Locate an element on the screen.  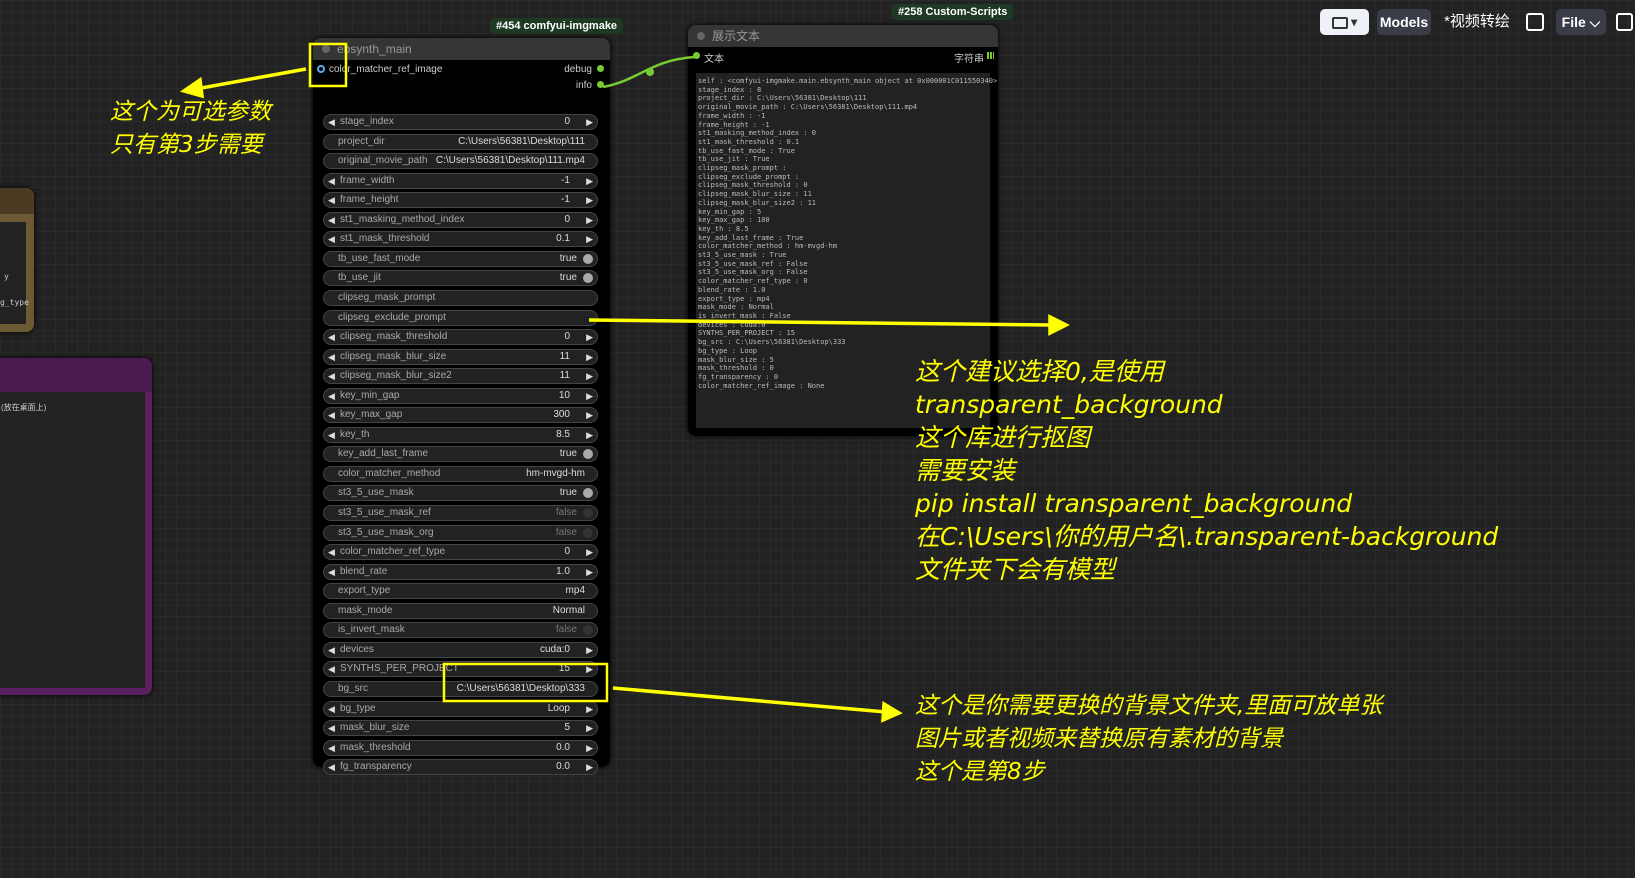
file-menu-button: File ⌵ is located at coordinates (1581, 22).